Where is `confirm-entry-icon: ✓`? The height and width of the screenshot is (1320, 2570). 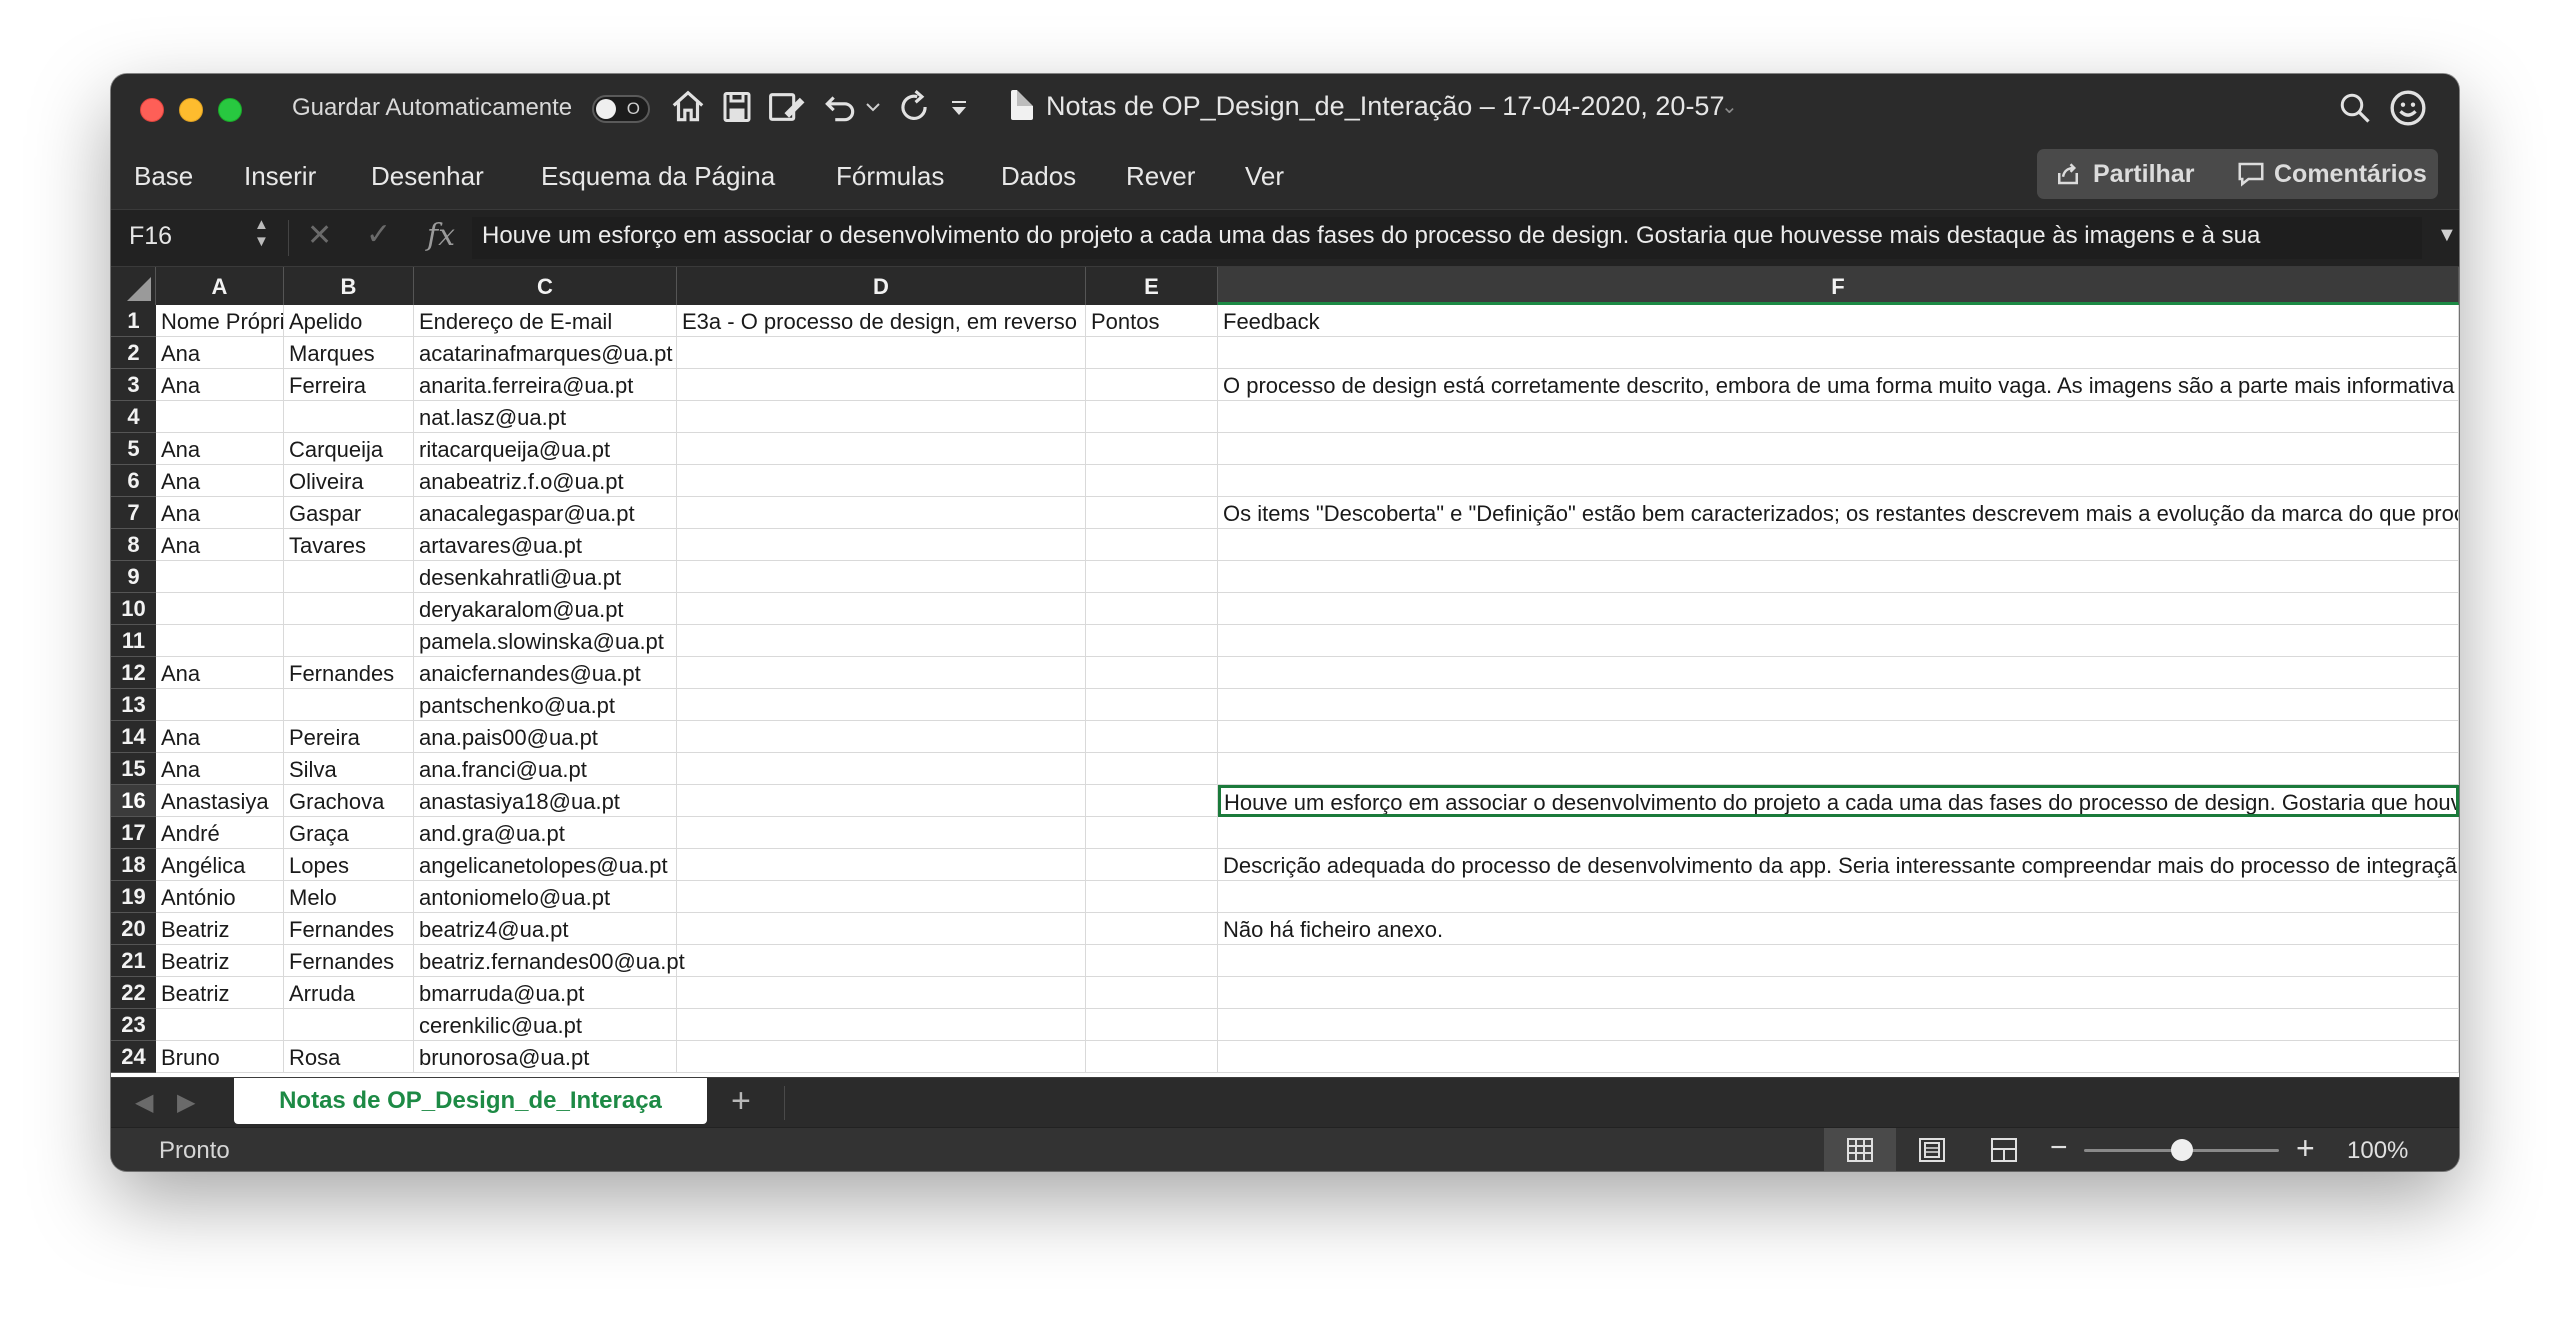
confirm-entry-icon: ✓ is located at coordinates (378, 234).